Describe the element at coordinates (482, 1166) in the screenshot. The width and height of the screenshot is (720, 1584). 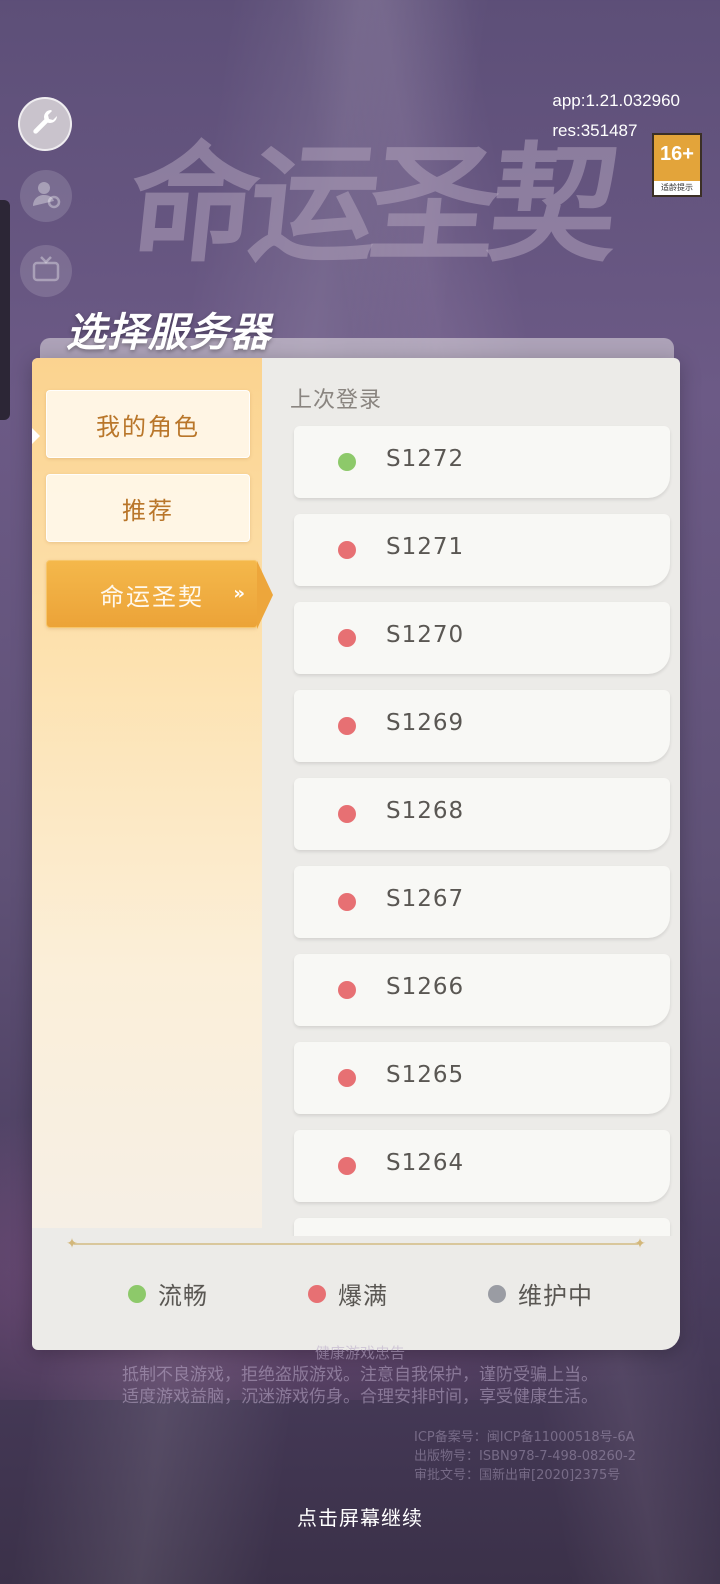
I see `server-row: S1264` at that location.